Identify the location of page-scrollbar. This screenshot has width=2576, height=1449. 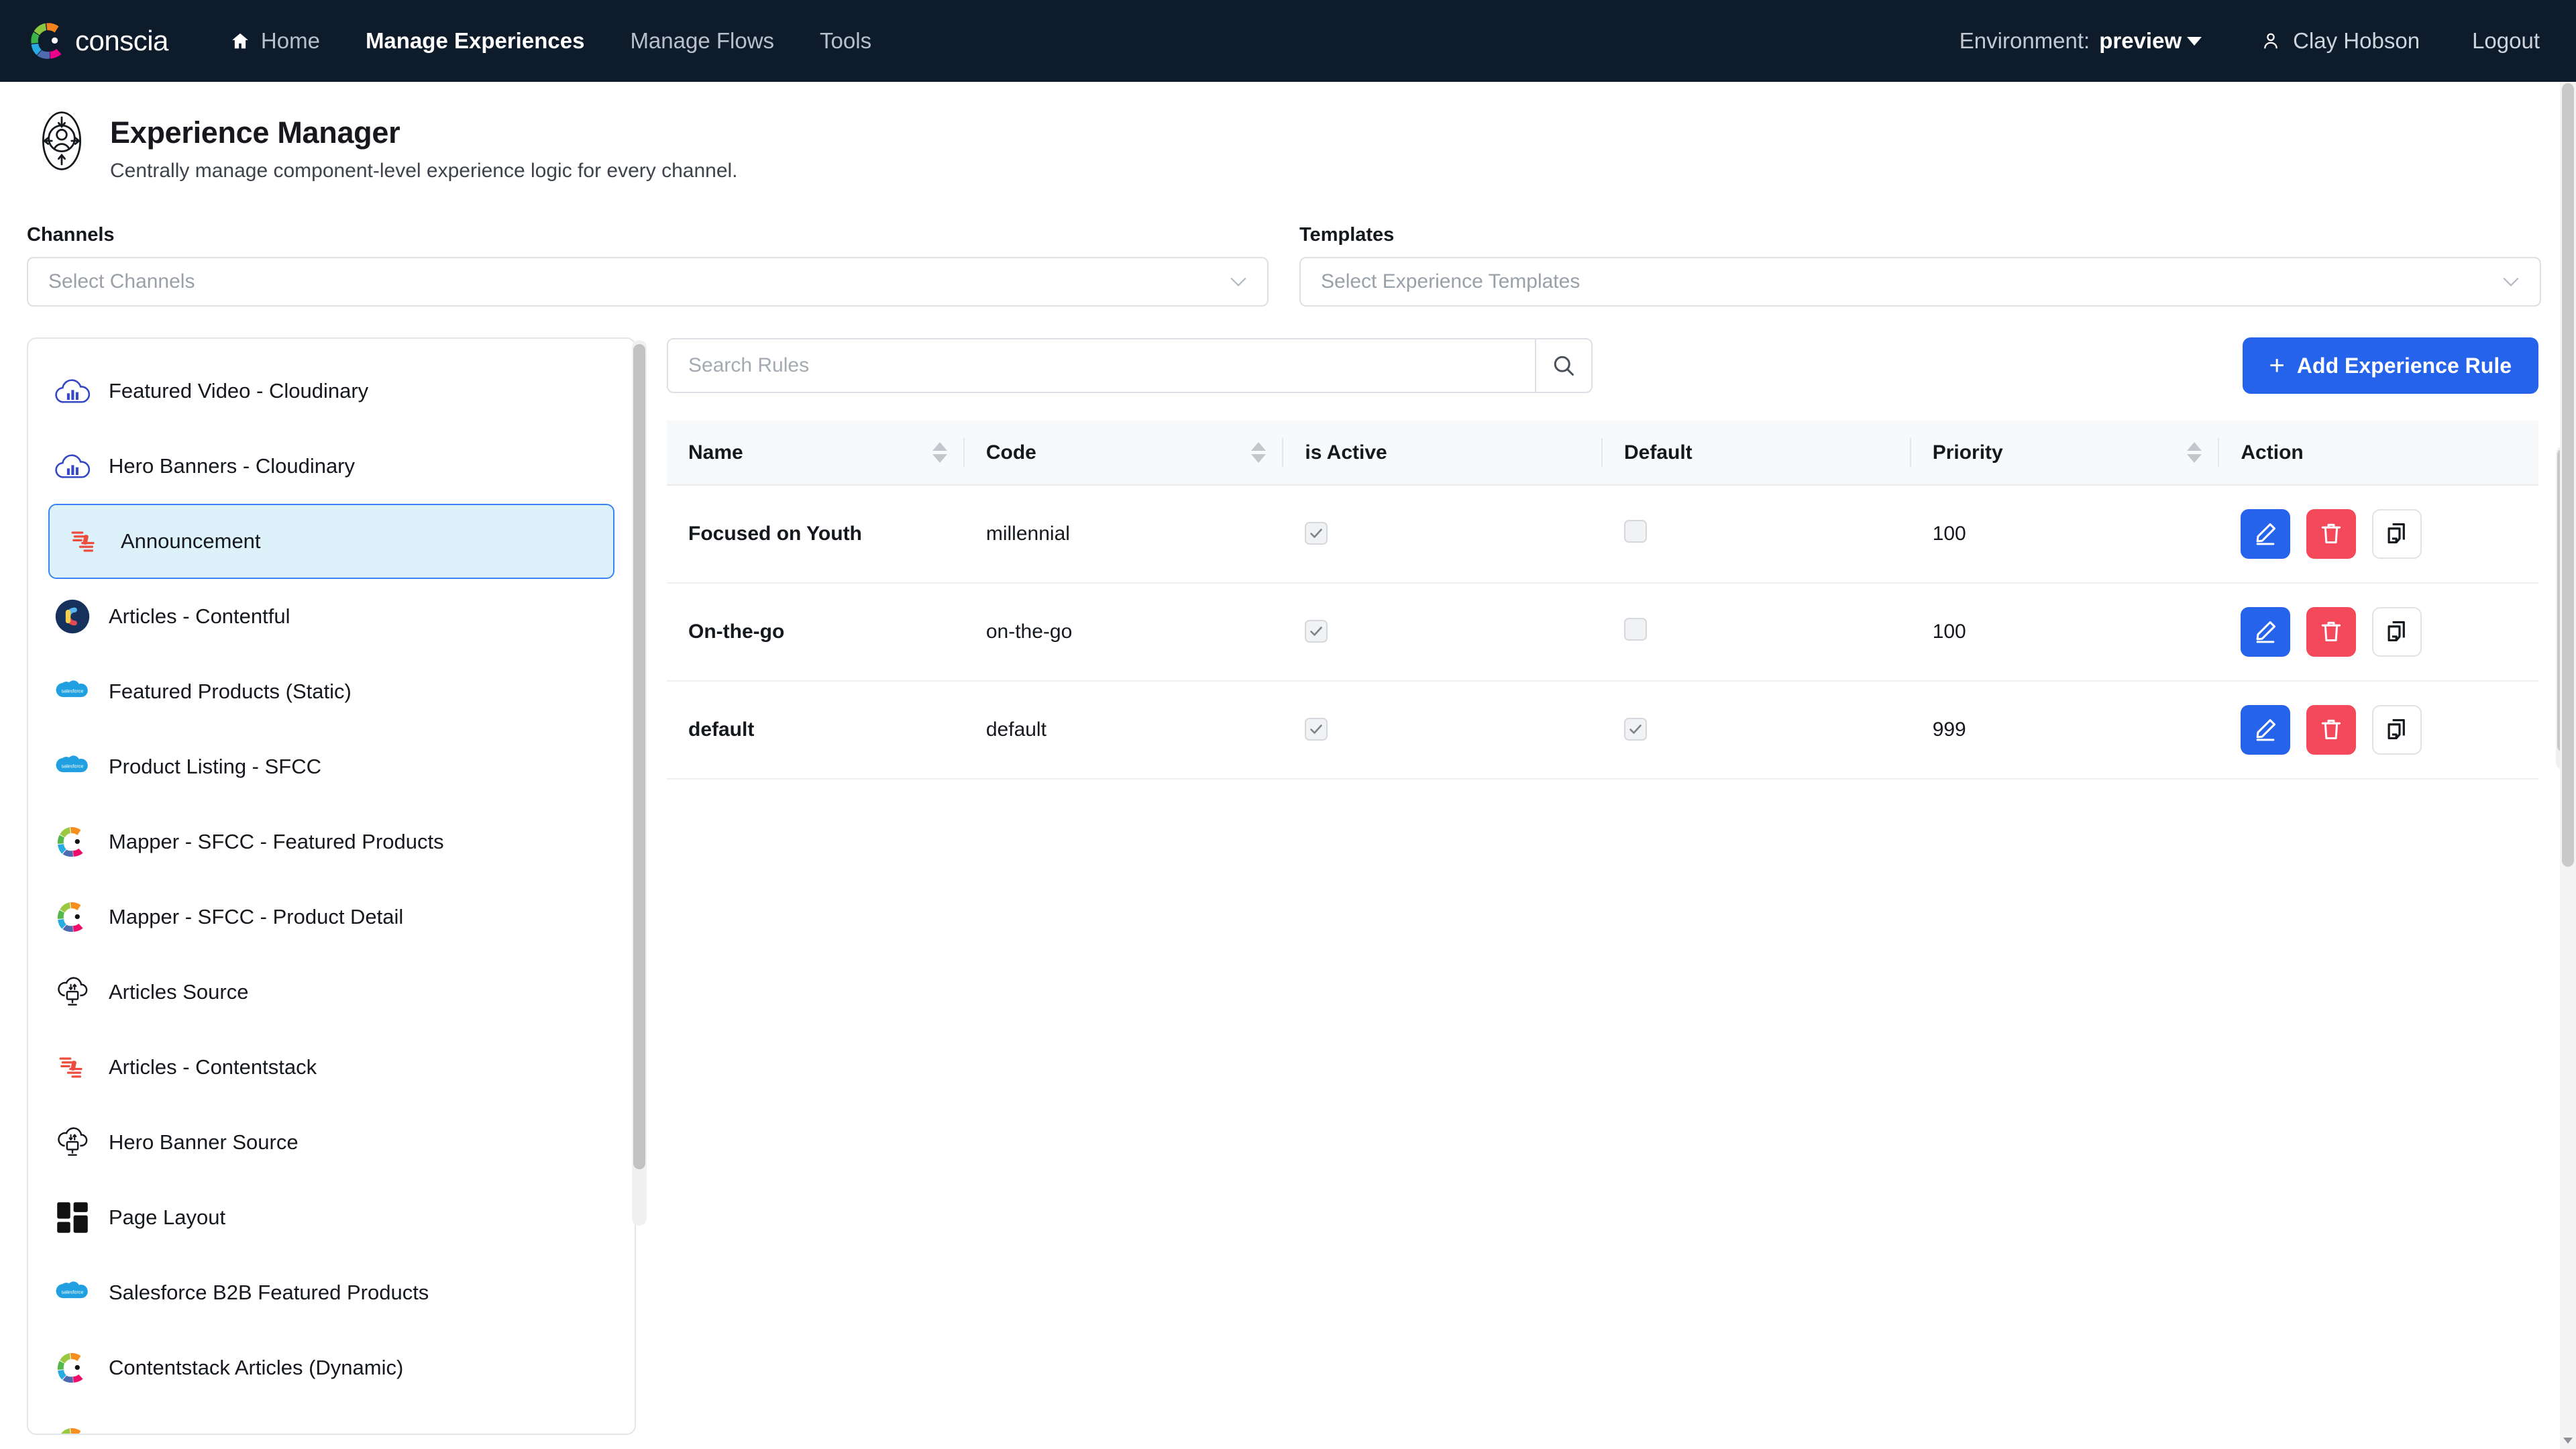
(2568, 765).